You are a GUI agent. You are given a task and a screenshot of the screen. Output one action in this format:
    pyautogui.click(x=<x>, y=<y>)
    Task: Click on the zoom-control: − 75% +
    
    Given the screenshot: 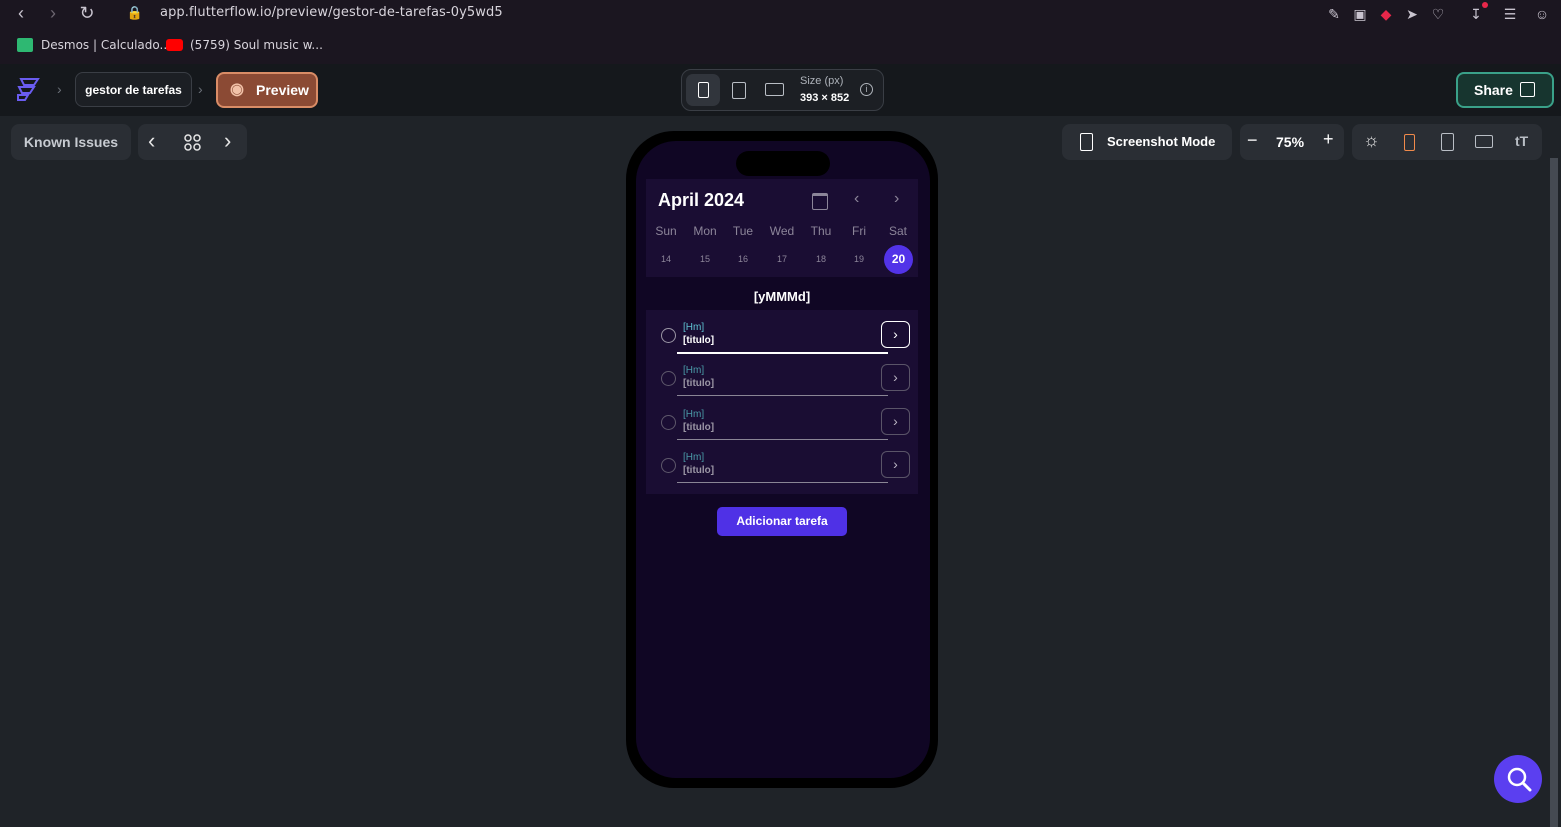 What is the action you would take?
    pyautogui.click(x=1292, y=142)
    